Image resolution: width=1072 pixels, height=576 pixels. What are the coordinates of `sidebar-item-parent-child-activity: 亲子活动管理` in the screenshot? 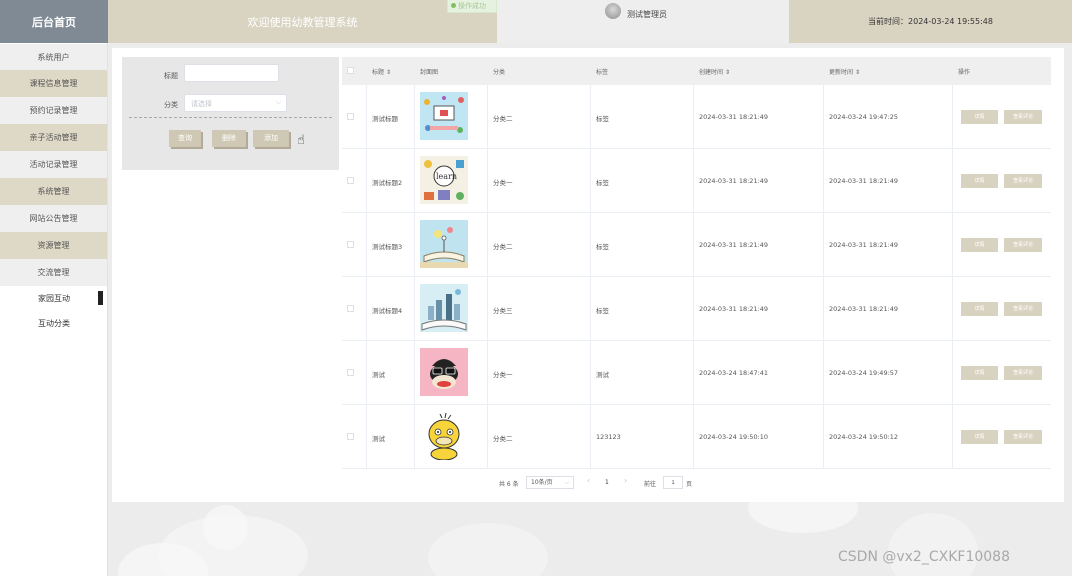 It's located at (53, 137).